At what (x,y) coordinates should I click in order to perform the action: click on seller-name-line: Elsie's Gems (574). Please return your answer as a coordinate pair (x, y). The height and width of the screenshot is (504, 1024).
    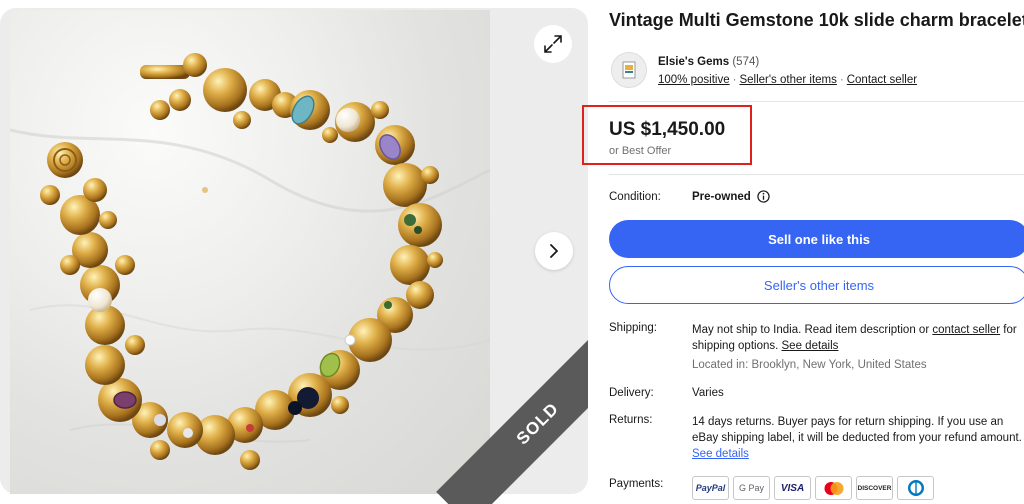
    Looking at the image, I should click on (708, 62).